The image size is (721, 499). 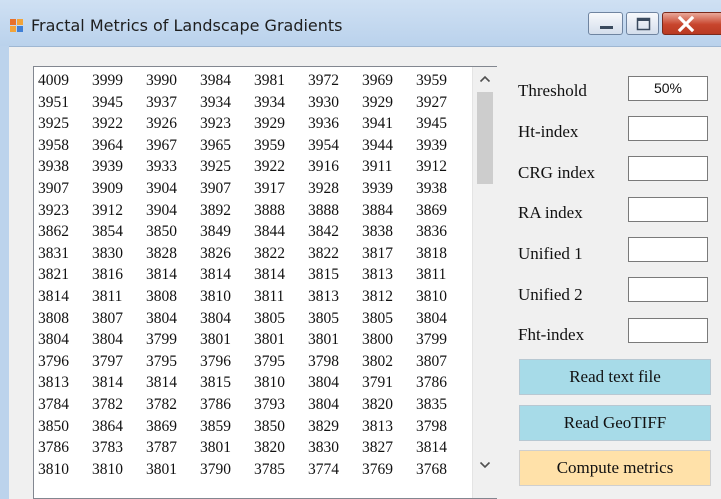 What do you see at coordinates (323, 124) in the screenshot?
I see `data-cell: 3936` at bounding box center [323, 124].